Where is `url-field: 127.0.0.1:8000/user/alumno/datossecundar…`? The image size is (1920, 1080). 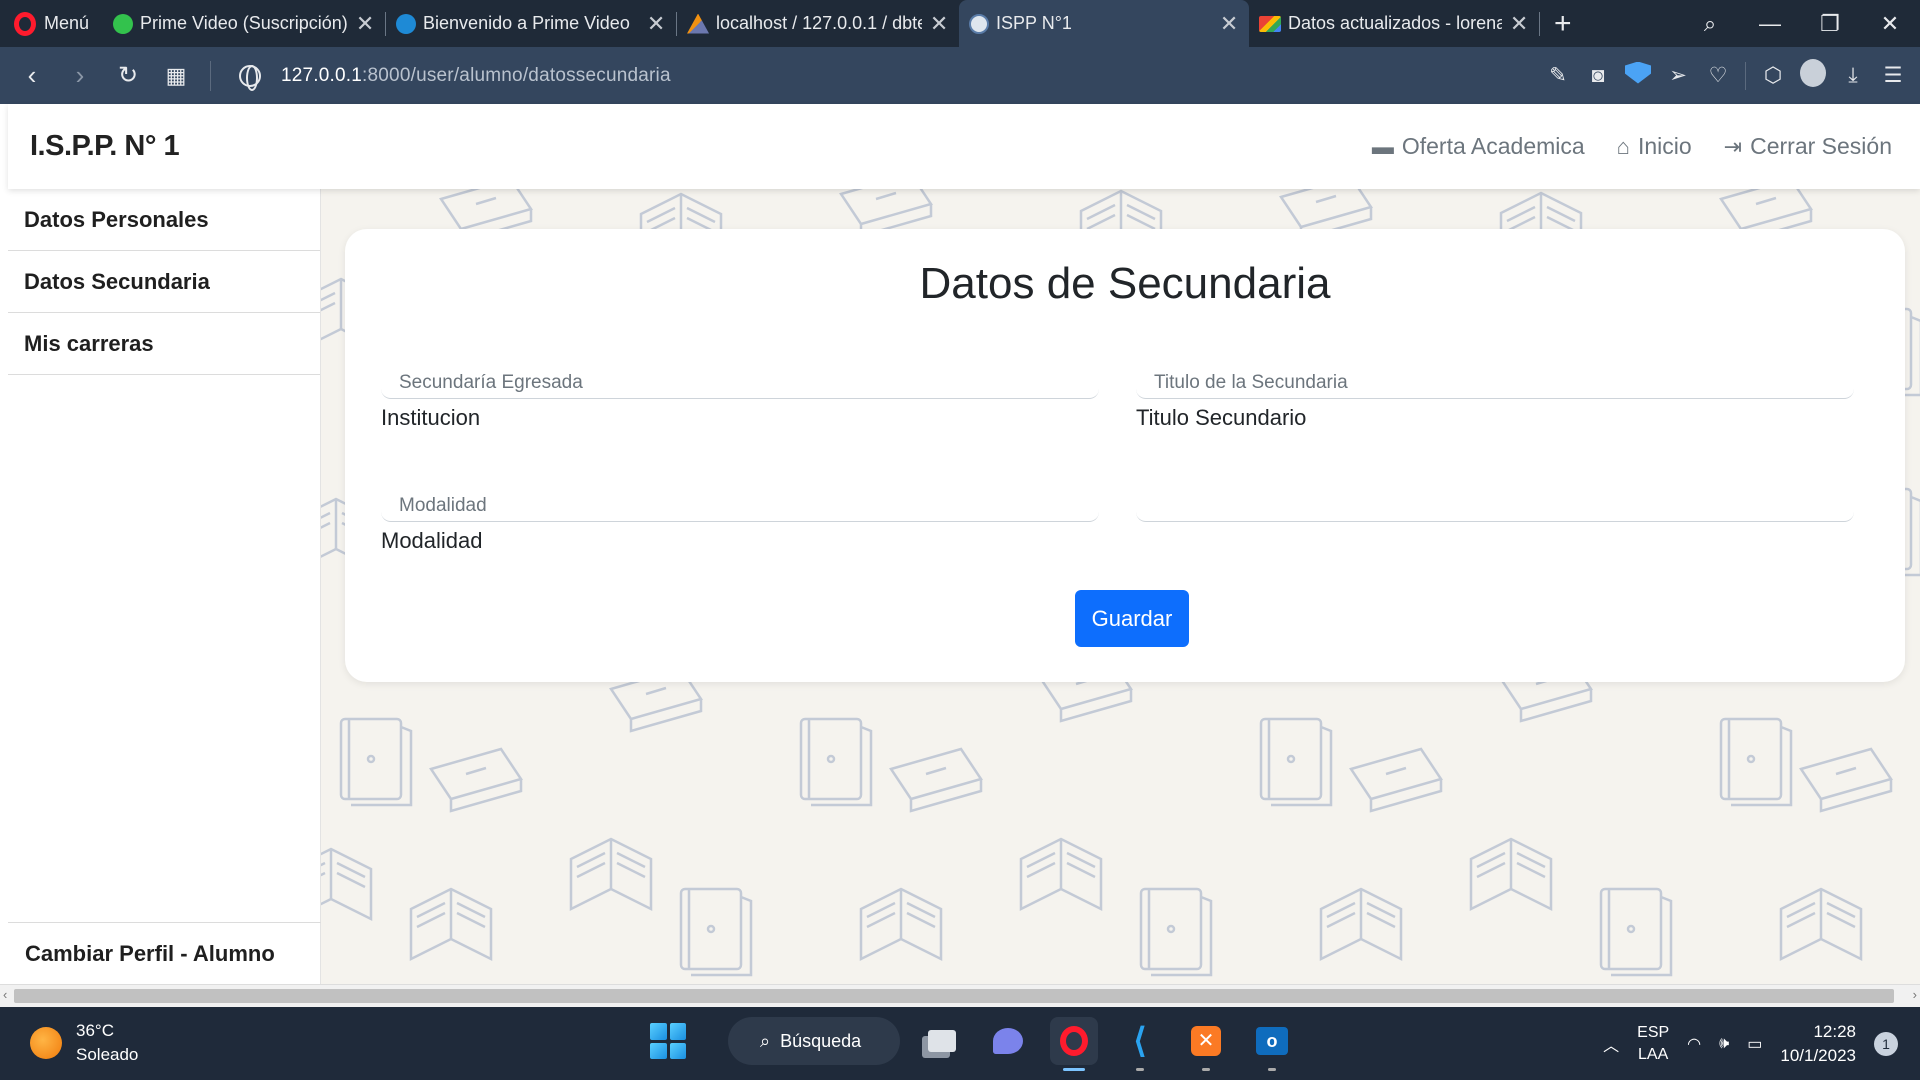 url-field: 127.0.0.1:8000/user/alumno/datossecundar… is located at coordinates (476, 76).